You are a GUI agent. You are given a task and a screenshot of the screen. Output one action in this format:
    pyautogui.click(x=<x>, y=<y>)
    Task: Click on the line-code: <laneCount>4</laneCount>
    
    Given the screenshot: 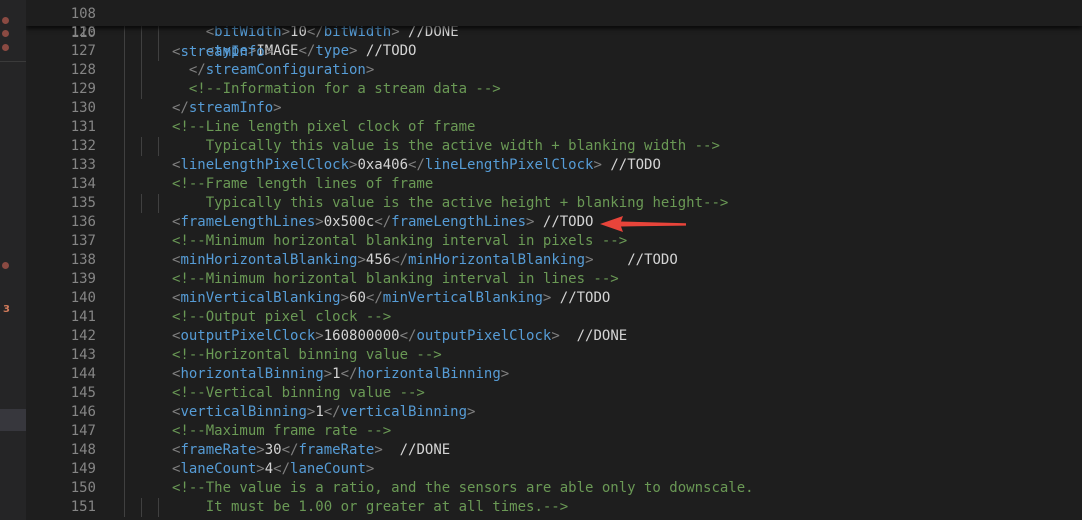 What is the action you would take?
    pyautogui.click(x=273, y=469)
    